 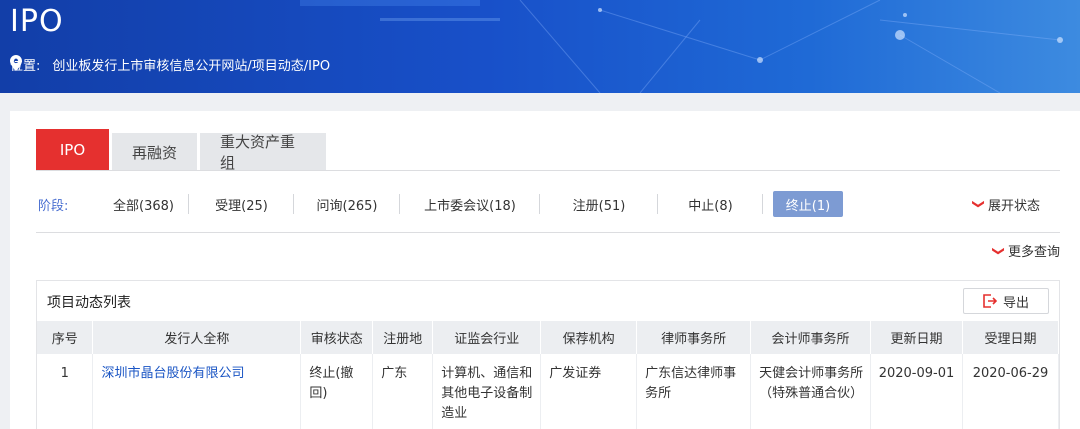 I want to click on row-index: 1, so click(x=65, y=391).